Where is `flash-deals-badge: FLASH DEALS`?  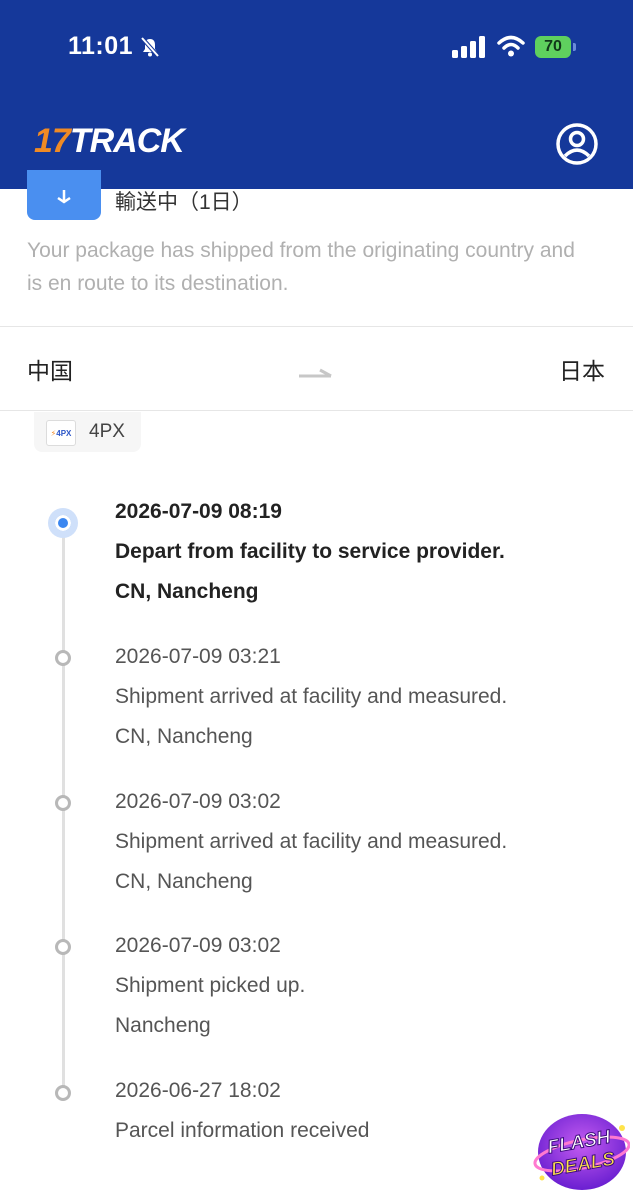
flash-deals-badge: FLASH DEALS is located at coordinates (580, 1151).